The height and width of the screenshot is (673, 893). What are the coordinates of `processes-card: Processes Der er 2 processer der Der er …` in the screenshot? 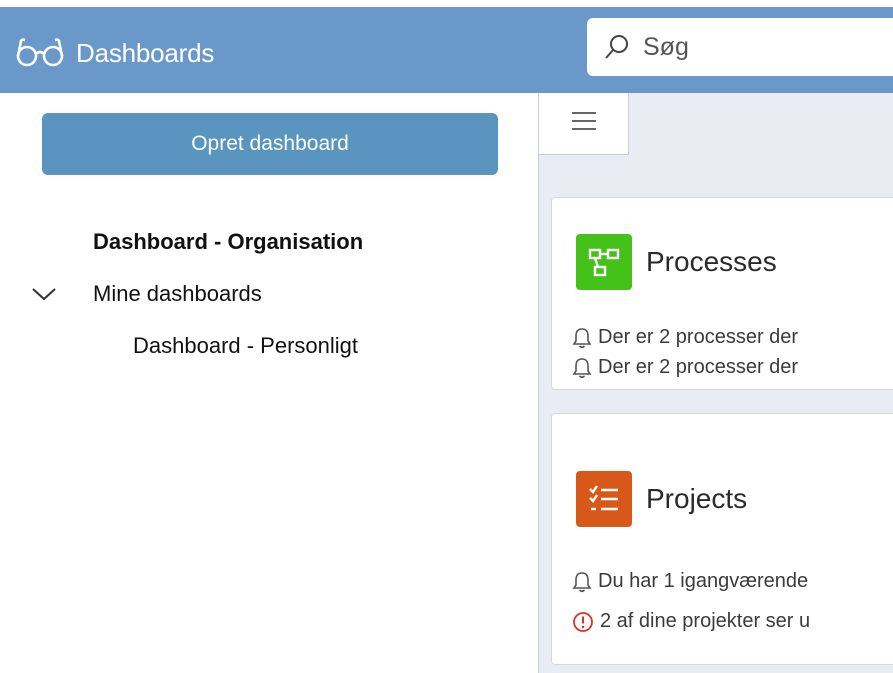 It's located at (722, 293).